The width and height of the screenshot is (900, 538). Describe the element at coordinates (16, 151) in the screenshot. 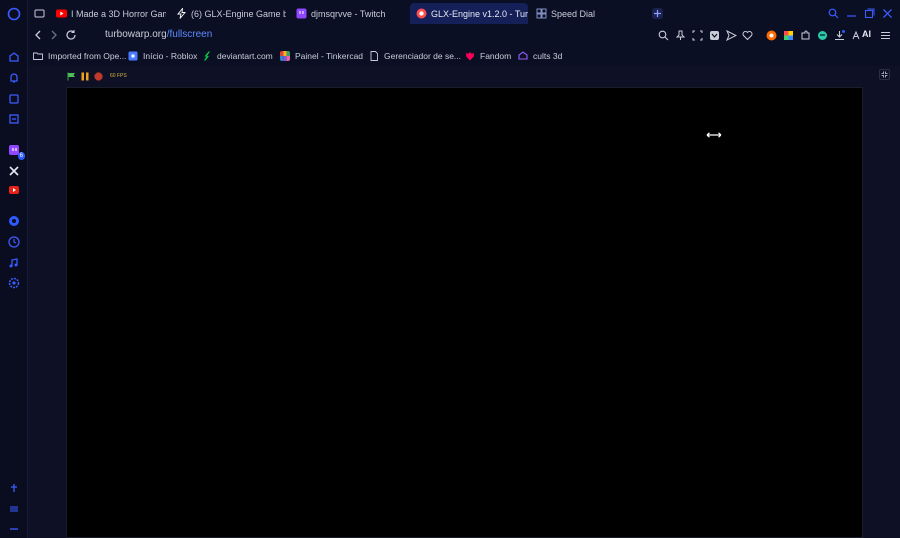

I see `twitch-sidebar-icon: 6` at that location.